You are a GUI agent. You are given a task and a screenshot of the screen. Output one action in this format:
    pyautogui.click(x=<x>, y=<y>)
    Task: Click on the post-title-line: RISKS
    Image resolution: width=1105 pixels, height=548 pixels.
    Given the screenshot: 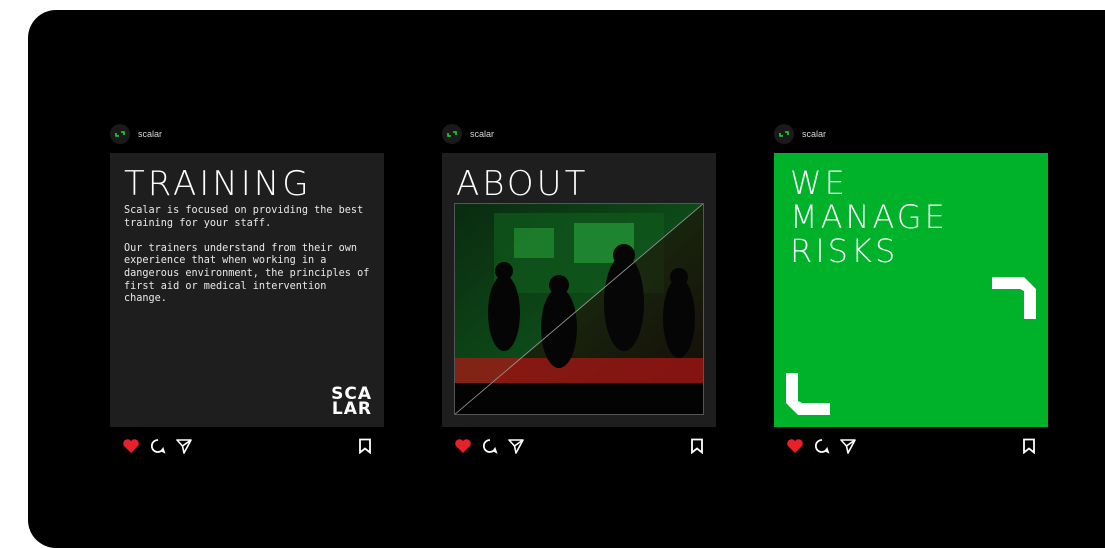 What is the action you would take?
    pyautogui.click(x=844, y=251)
    